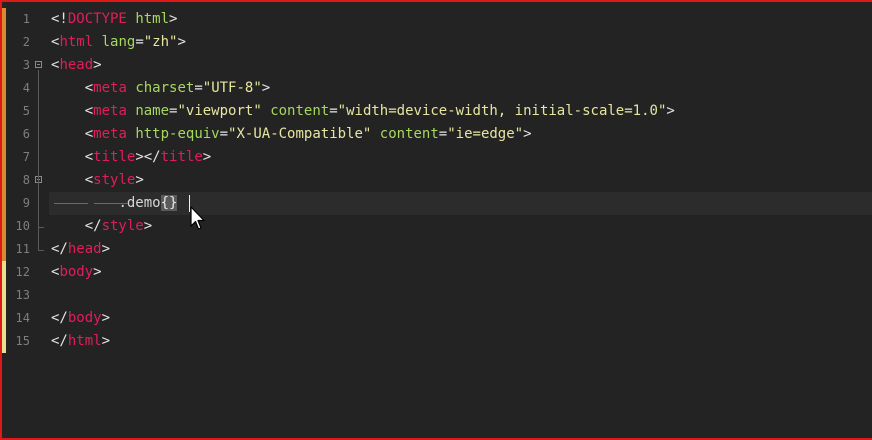 The width and height of the screenshot is (872, 440). I want to click on code-text: <html lang="zh">, so click(460, 42).